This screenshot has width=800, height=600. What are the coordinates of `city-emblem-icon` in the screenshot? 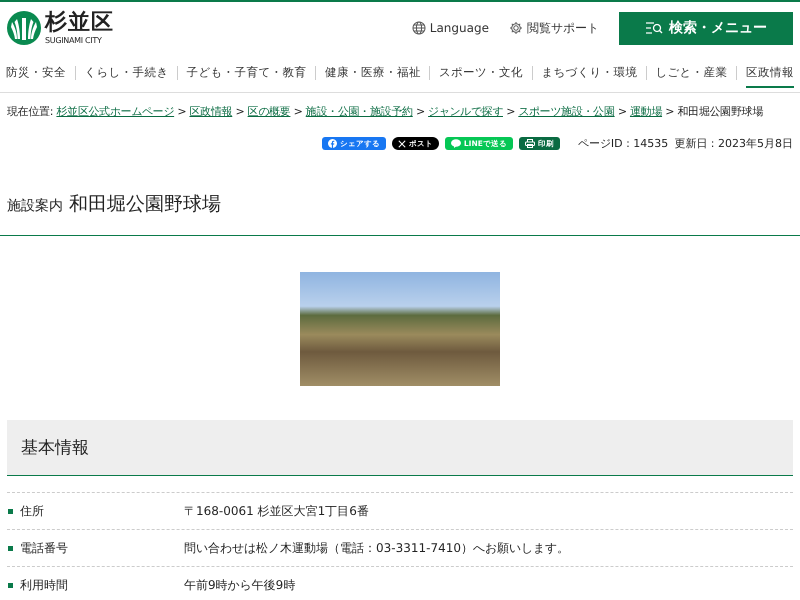 It's located at (24, 28).